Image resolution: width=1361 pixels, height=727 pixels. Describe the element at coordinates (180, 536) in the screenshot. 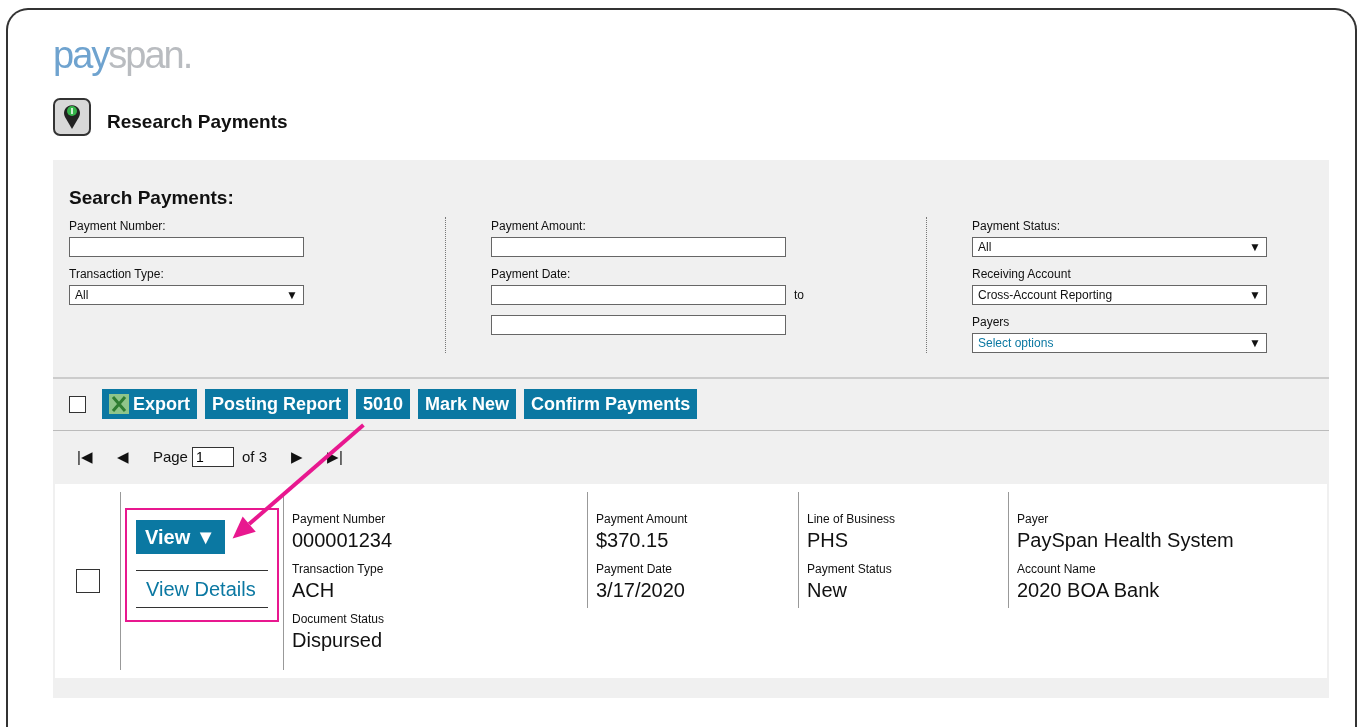

I see `view-button: View ▼` at that location.